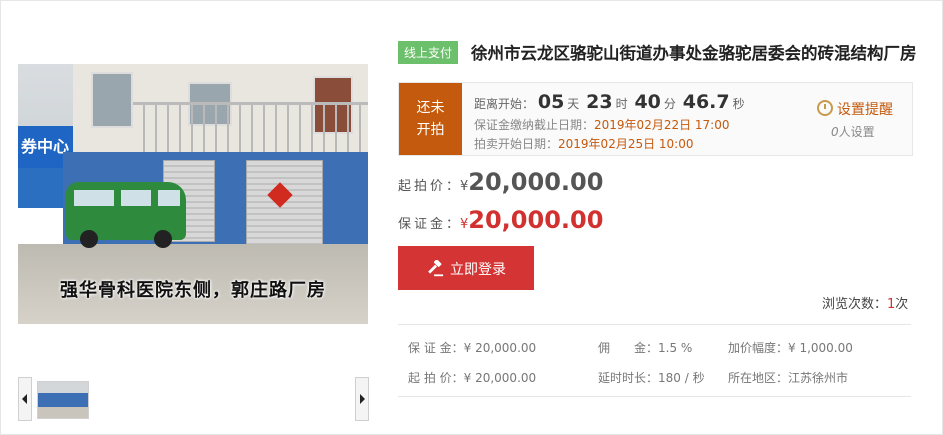 This screenshot has width=943, height=435. What do you see at coordinates (478, 269) in the screenshot?
I see `login-button-label: 立即登录` at bounding box center [478, 269].